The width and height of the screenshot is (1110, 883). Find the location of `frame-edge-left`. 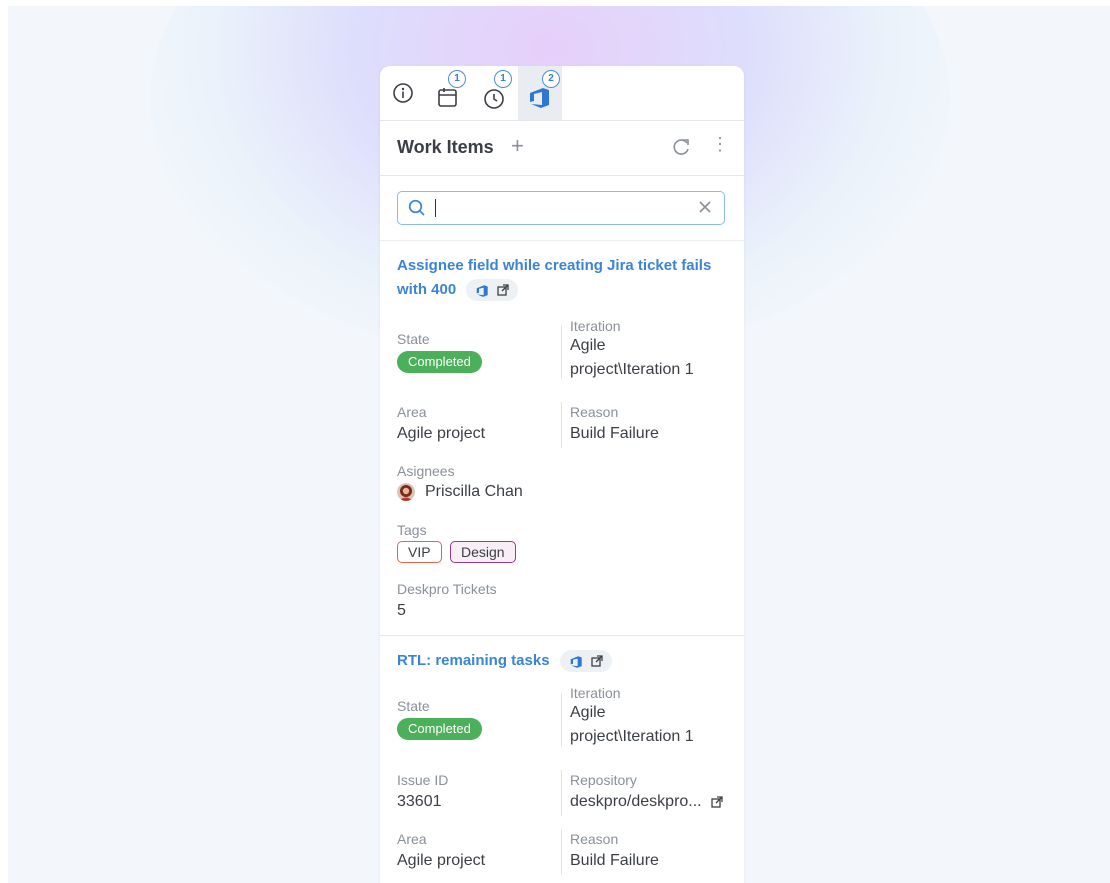

frame-edge-left is located at coordinates (4, 441).